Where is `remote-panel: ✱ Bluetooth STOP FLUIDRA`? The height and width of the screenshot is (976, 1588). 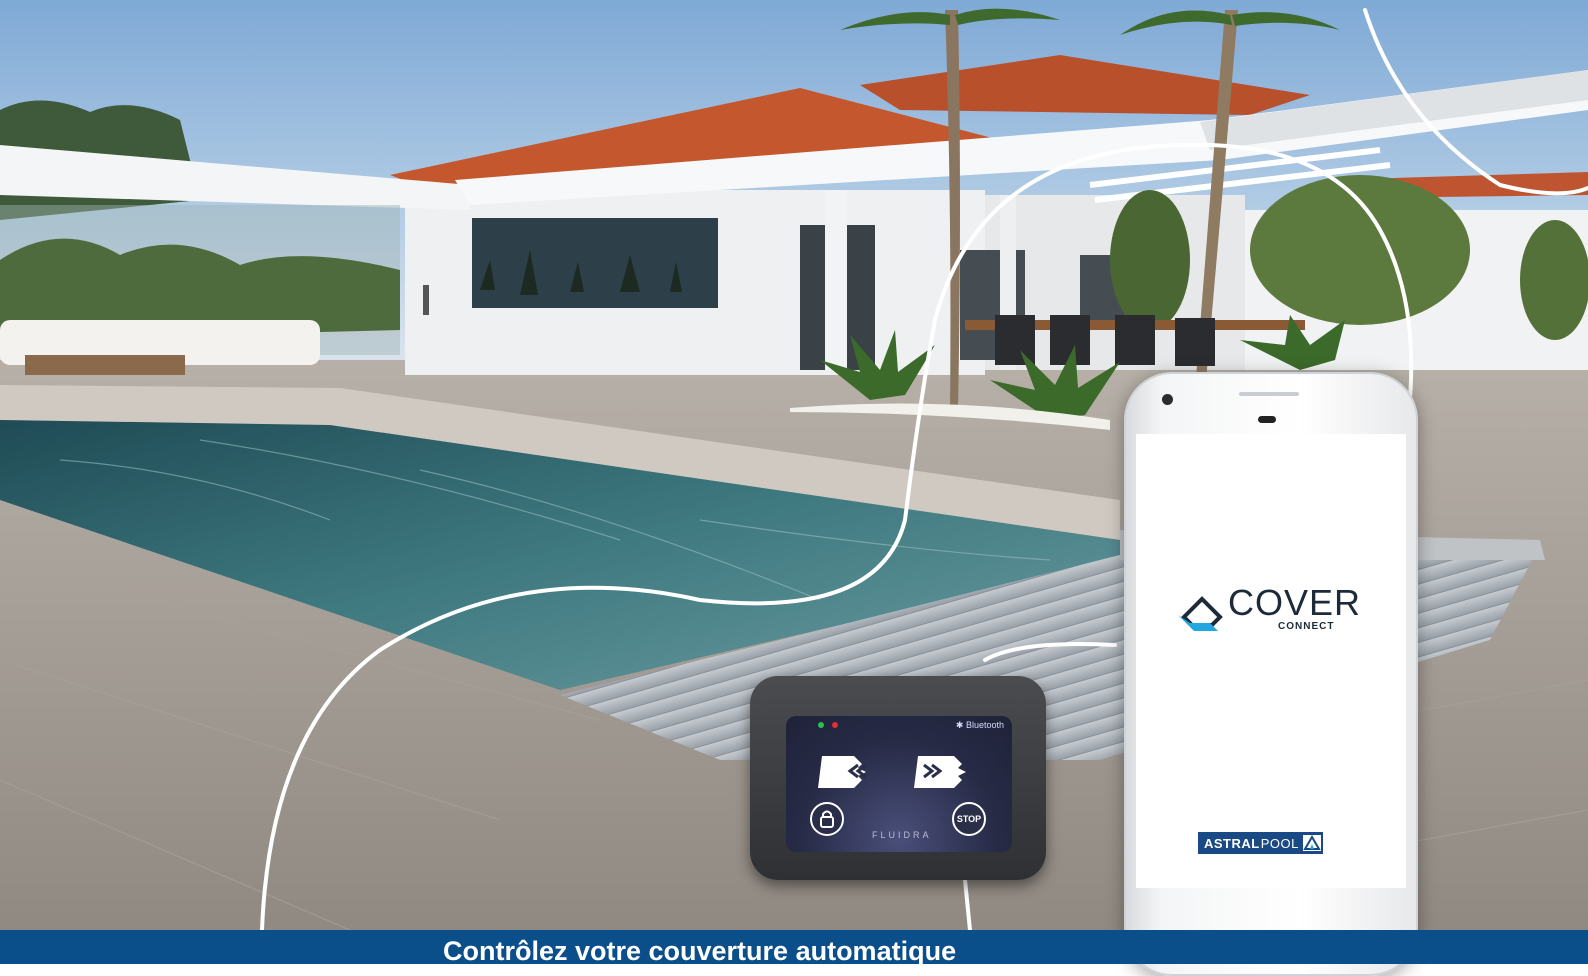
remote-panel: ✱ Bluetooth STOP FLUIDRA is located at coordinates (899, 784).